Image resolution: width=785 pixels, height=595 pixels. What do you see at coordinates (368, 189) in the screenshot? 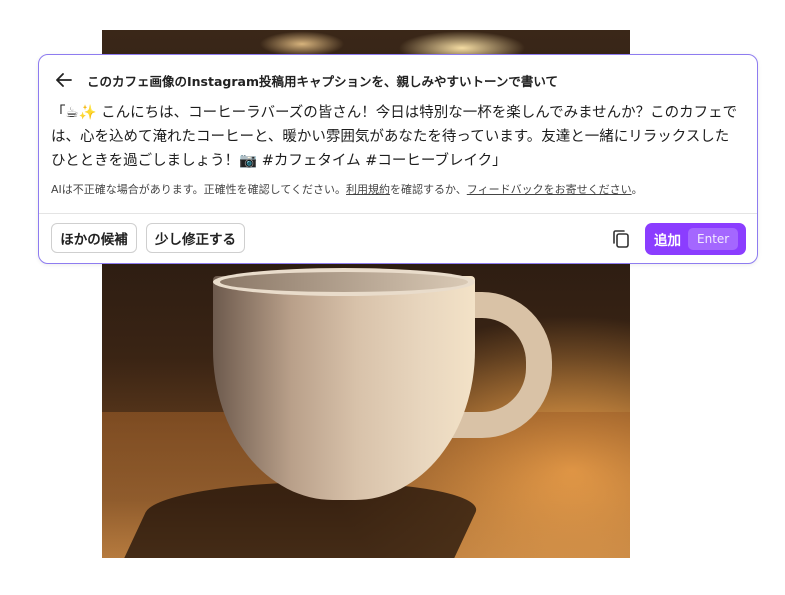
I see `terms-link: 利用規約` at bounding box center [368, 189].